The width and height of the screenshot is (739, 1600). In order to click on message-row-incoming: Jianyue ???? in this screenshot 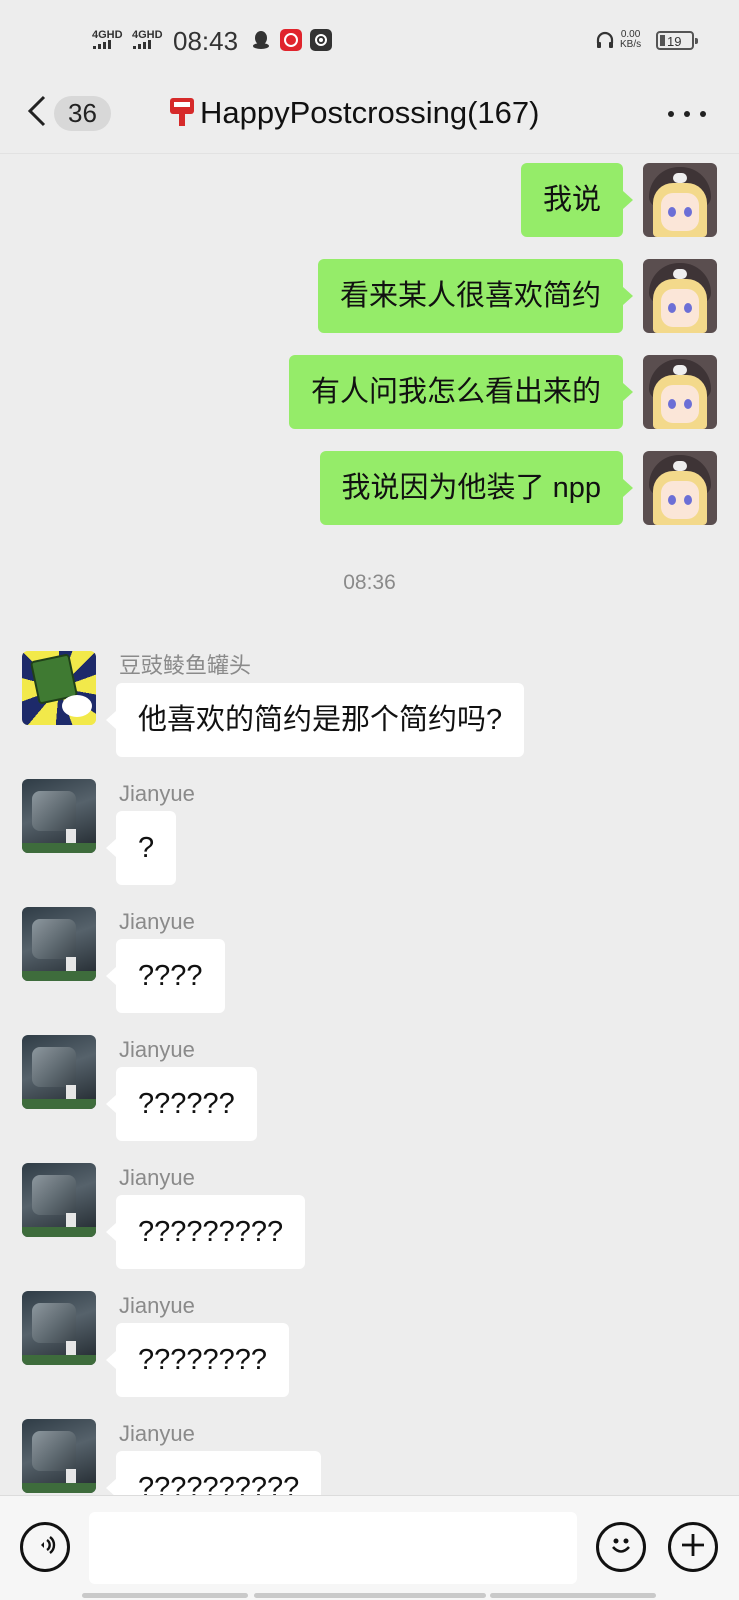, I will do `click(123, 960)`.